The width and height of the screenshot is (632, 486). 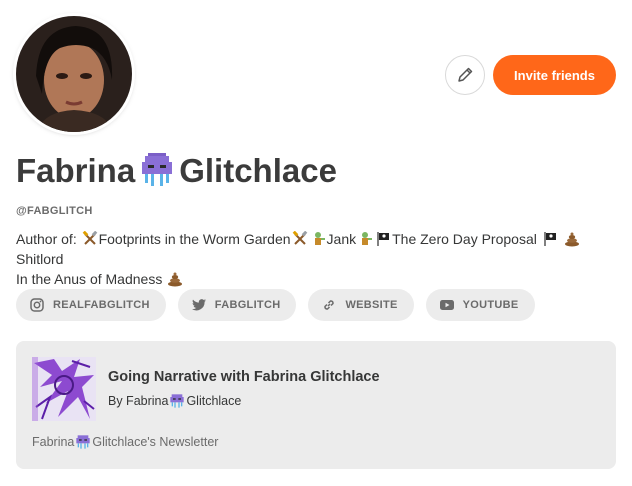 I want to click on link-icon, so click(x=329, y=305).